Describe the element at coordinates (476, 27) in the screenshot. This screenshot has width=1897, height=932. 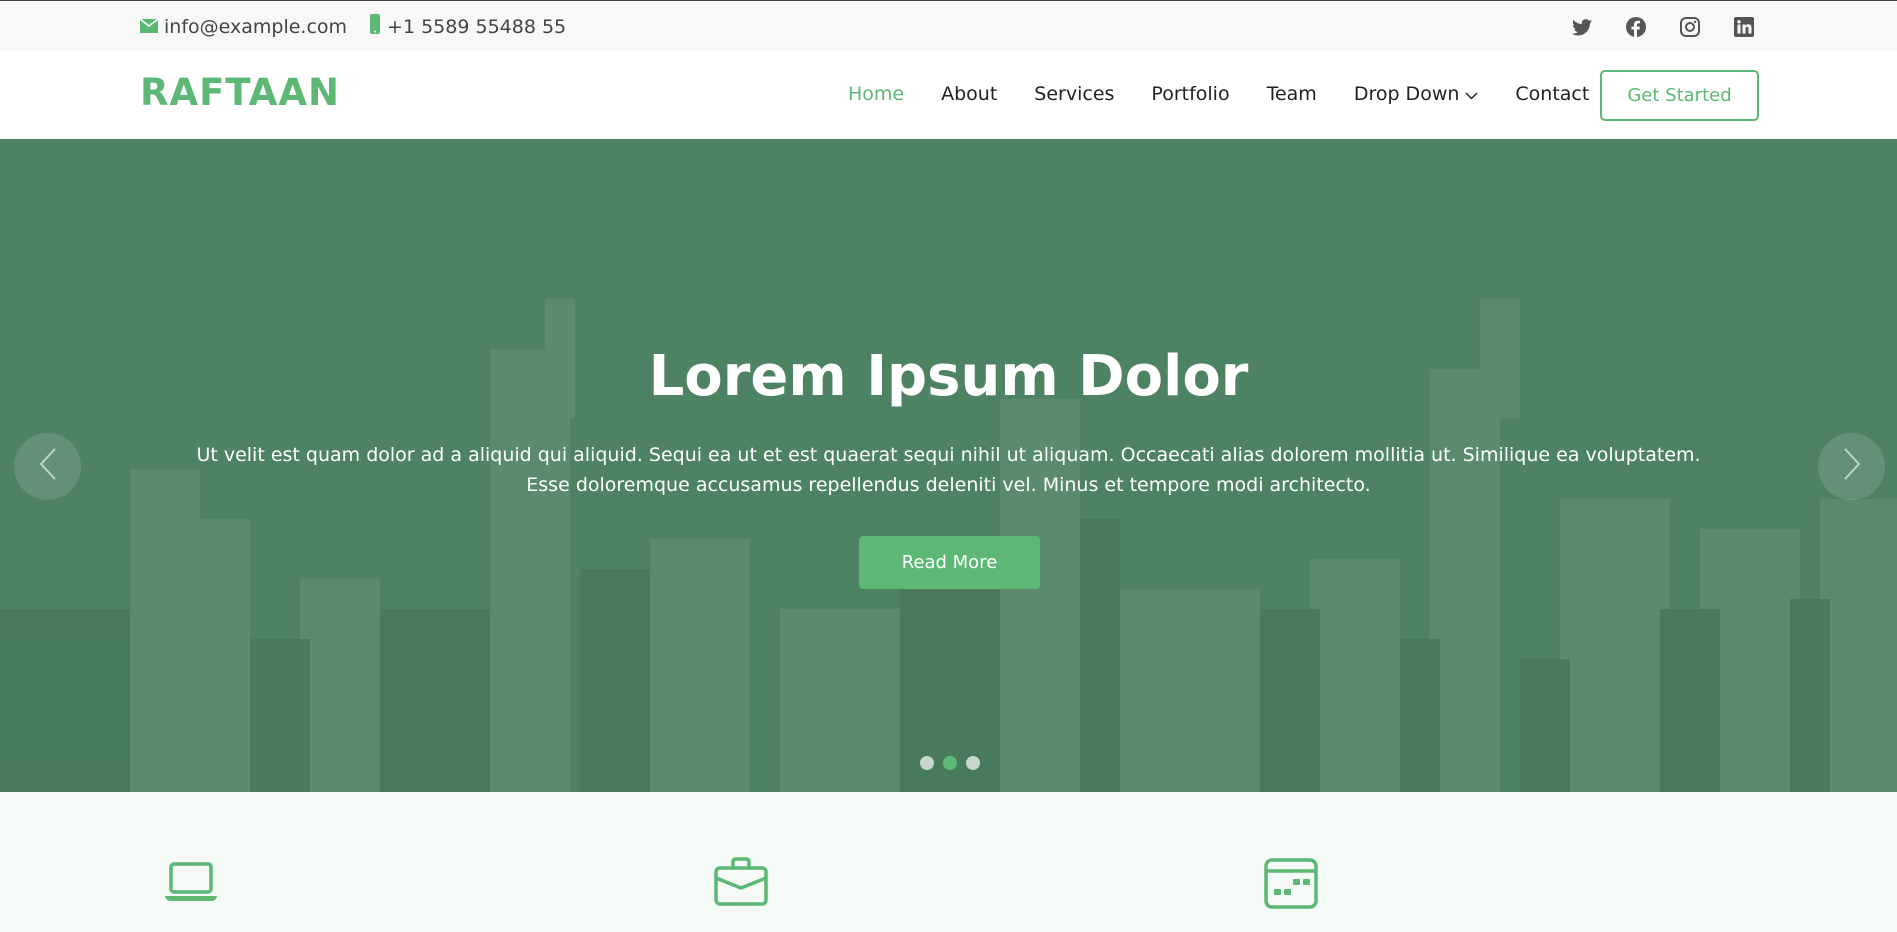
I see `phone-text: +1 5589 55488 55` at that location.